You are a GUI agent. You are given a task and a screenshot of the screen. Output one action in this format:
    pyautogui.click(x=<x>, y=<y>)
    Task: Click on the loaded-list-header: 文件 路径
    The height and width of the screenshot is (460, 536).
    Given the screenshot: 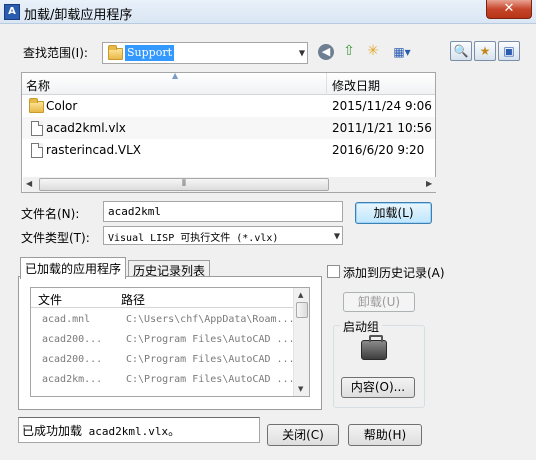 What is the action you would take?
    pyautogui.click(x=162, y=298)
    